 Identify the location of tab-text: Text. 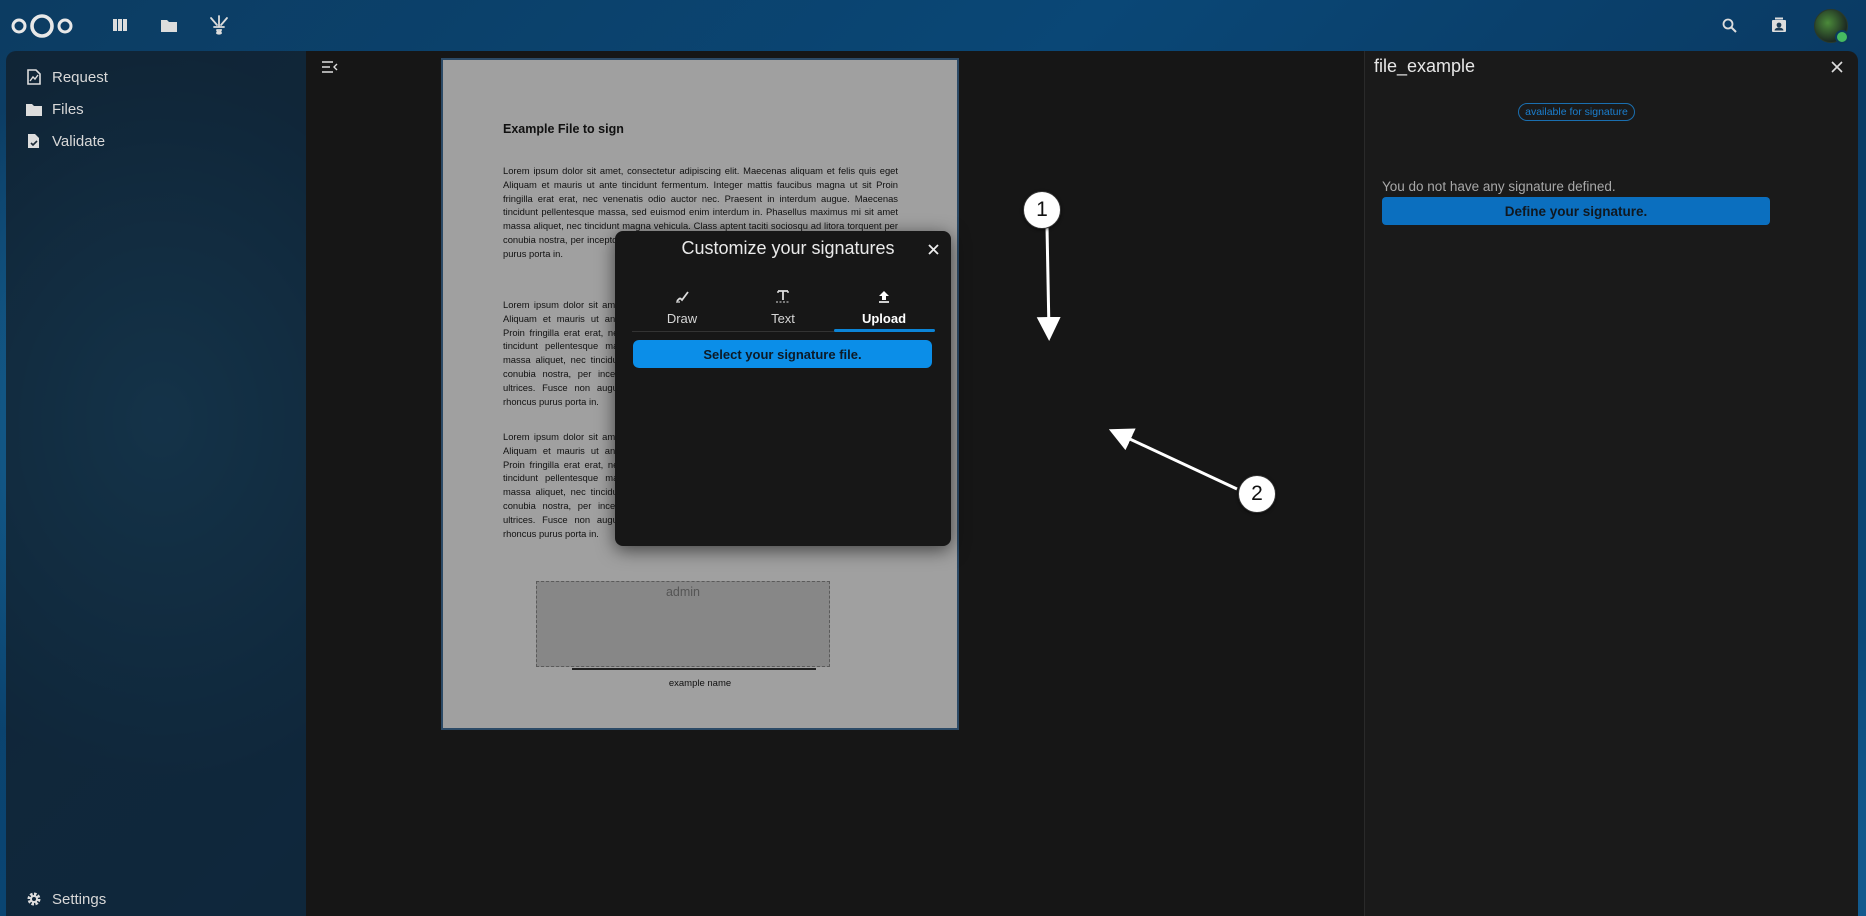
(783, 307).